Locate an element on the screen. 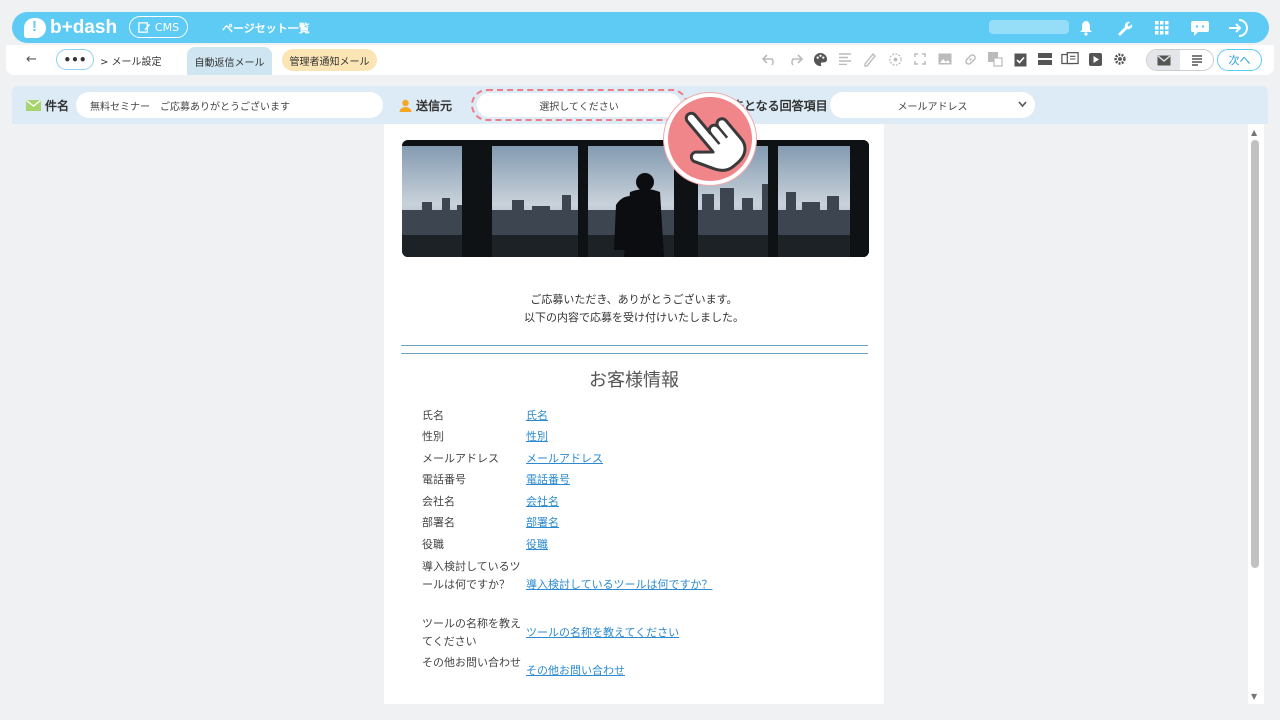  row-value-title: 役職 is located at coordinates (537, 545).